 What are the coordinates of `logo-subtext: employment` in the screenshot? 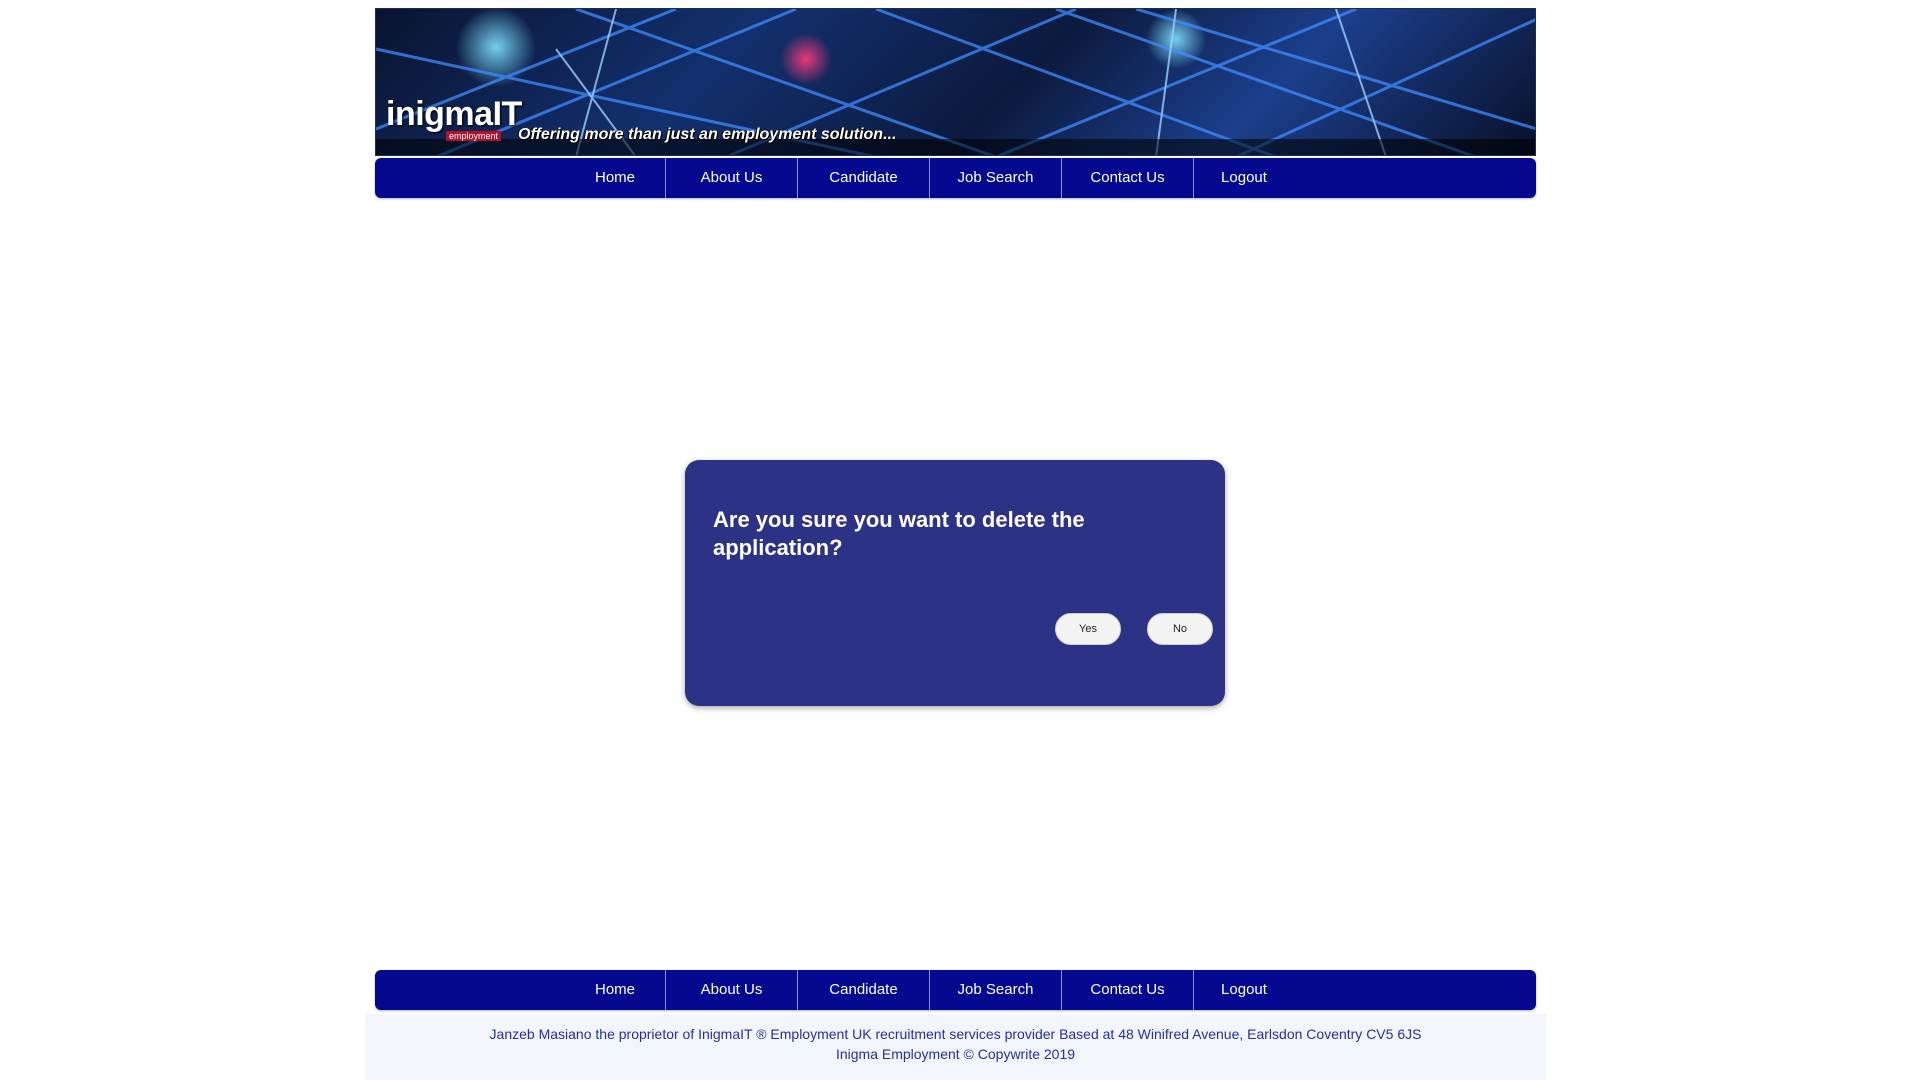 It's located at (474, 136).